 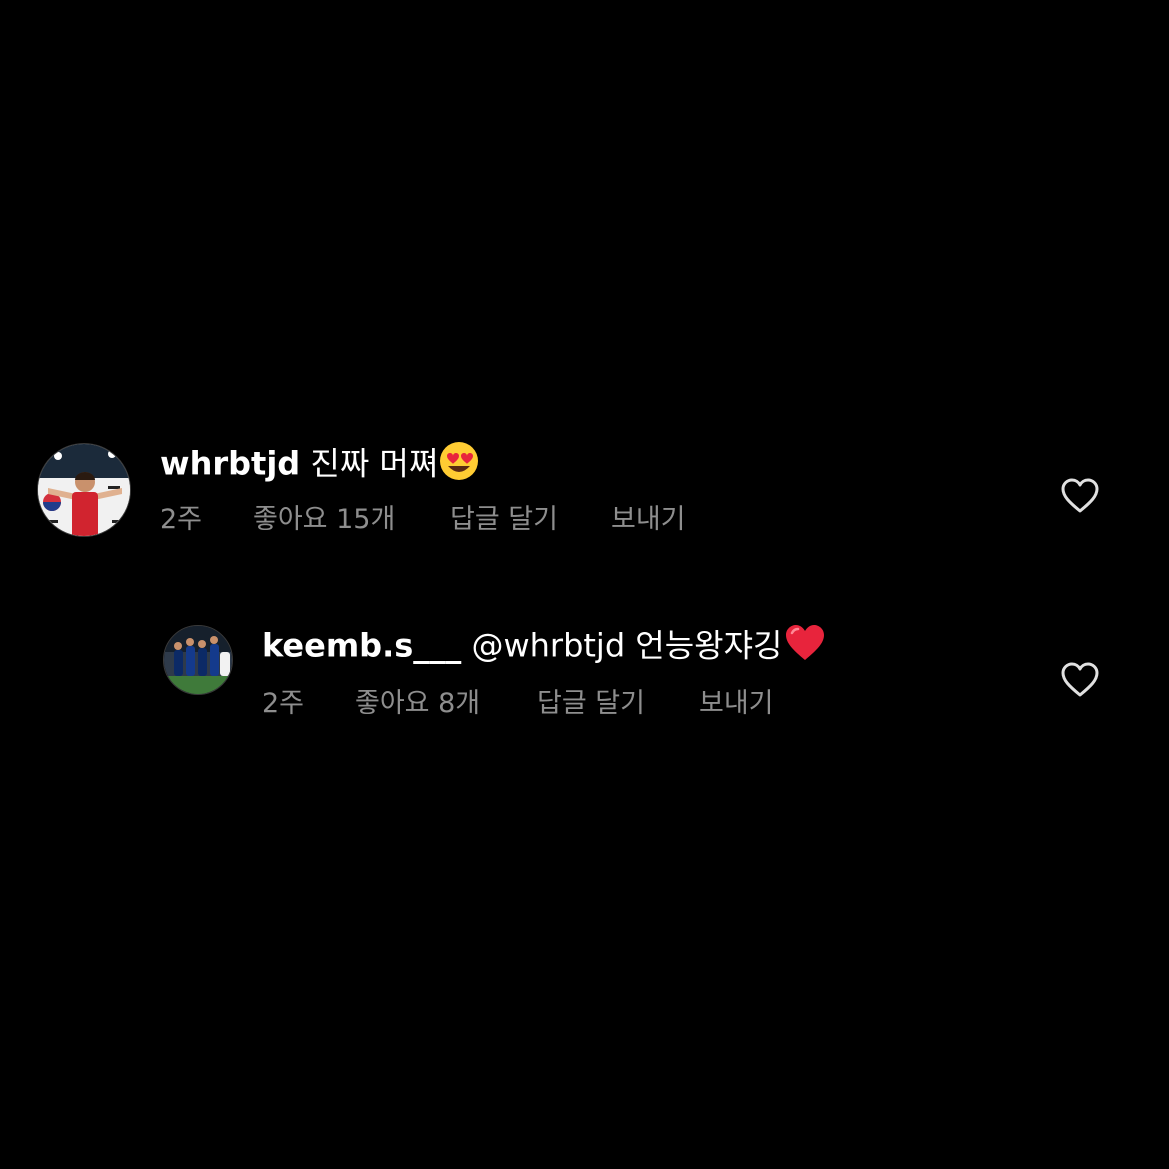 What do you see at coordinates (709, 645) in the screenshot?
I see `comment-text: 언능왕쟈깅` at bounding box center [709, 645].